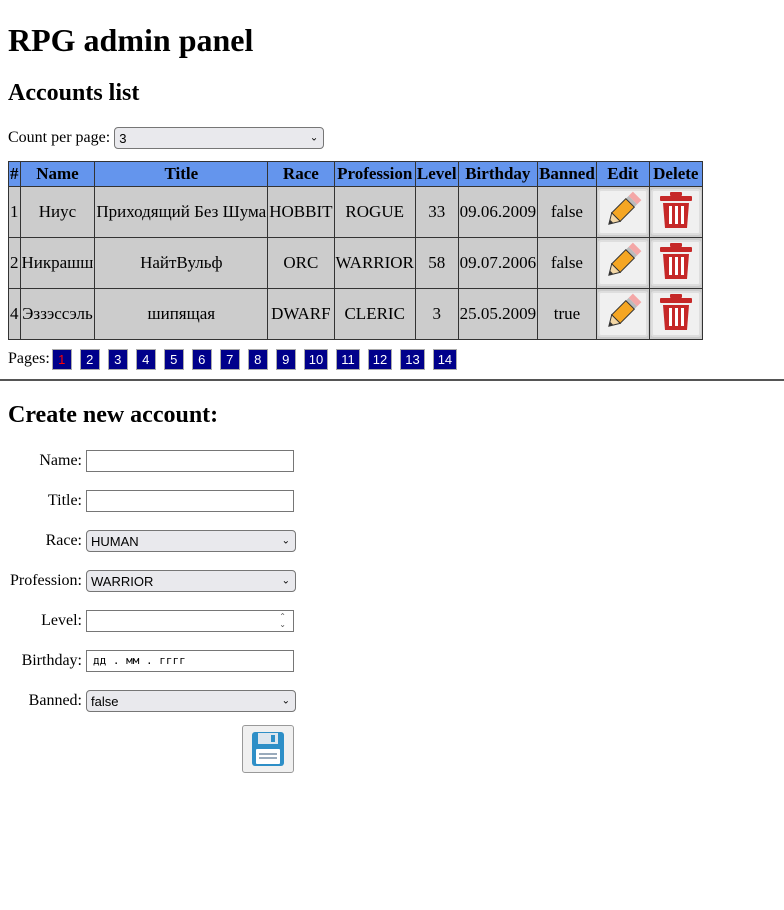 The height and width of the screenshot is (910, 784). Describe the element at coordinates (392, 749) in the screenshot. I see `save-row` at that location.